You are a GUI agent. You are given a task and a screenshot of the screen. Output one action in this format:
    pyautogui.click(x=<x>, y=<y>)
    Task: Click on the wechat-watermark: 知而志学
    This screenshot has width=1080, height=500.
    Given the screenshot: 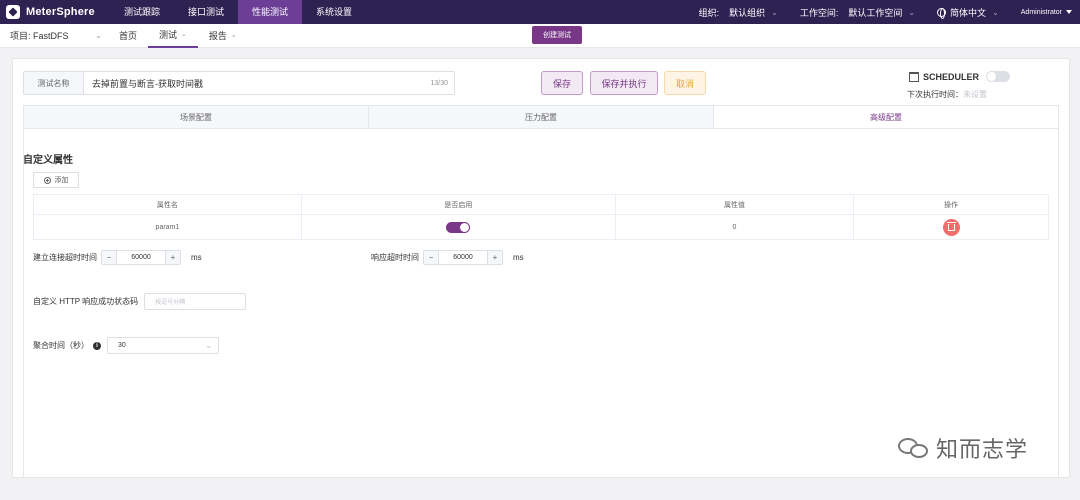 What is the action you would take?
    pyautogui.click(x=963, y=448)
    